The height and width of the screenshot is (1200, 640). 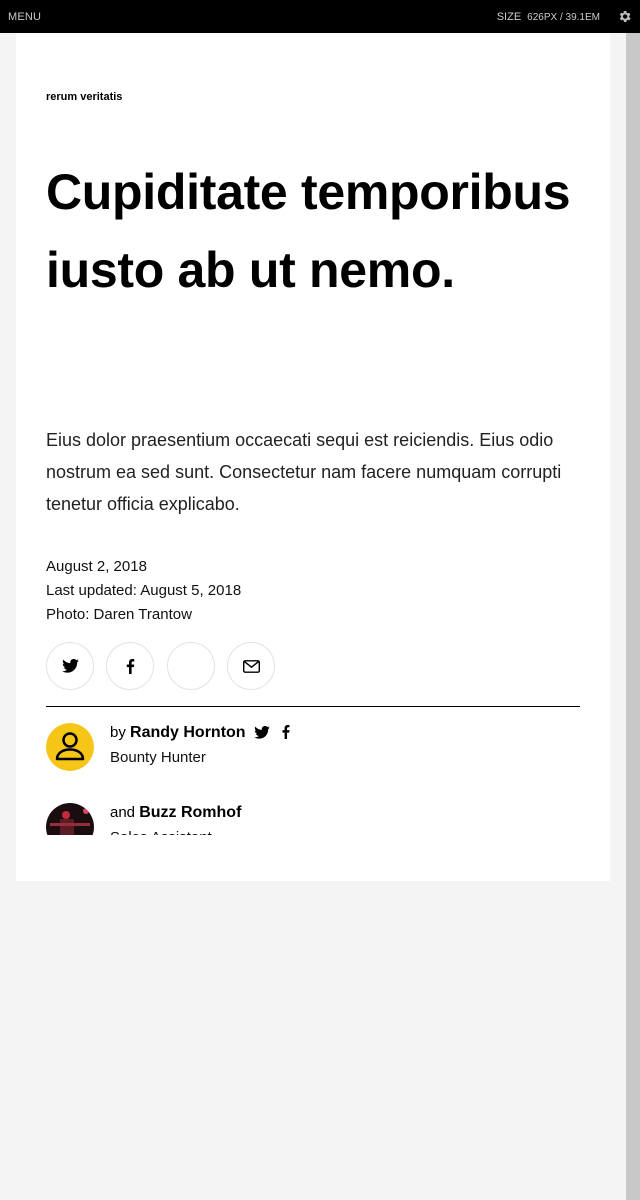 What do you see at coordinates (190, 812) in the screenshot?
I see `author-name: Buzz Romhof` at bounding box center [190, 812].